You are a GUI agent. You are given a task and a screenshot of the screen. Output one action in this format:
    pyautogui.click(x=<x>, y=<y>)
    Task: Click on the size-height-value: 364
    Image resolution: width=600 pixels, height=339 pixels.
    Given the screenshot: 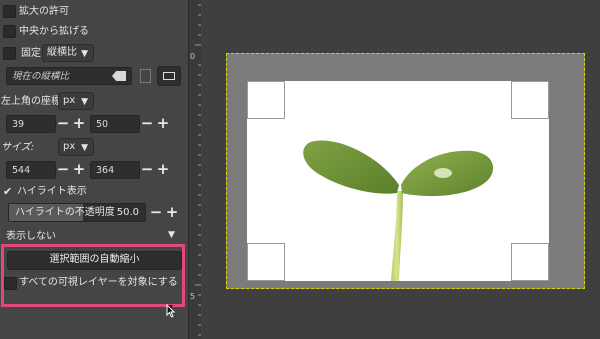 What is the action you would take?
    pyautogui.click(x=105, y=170)
    